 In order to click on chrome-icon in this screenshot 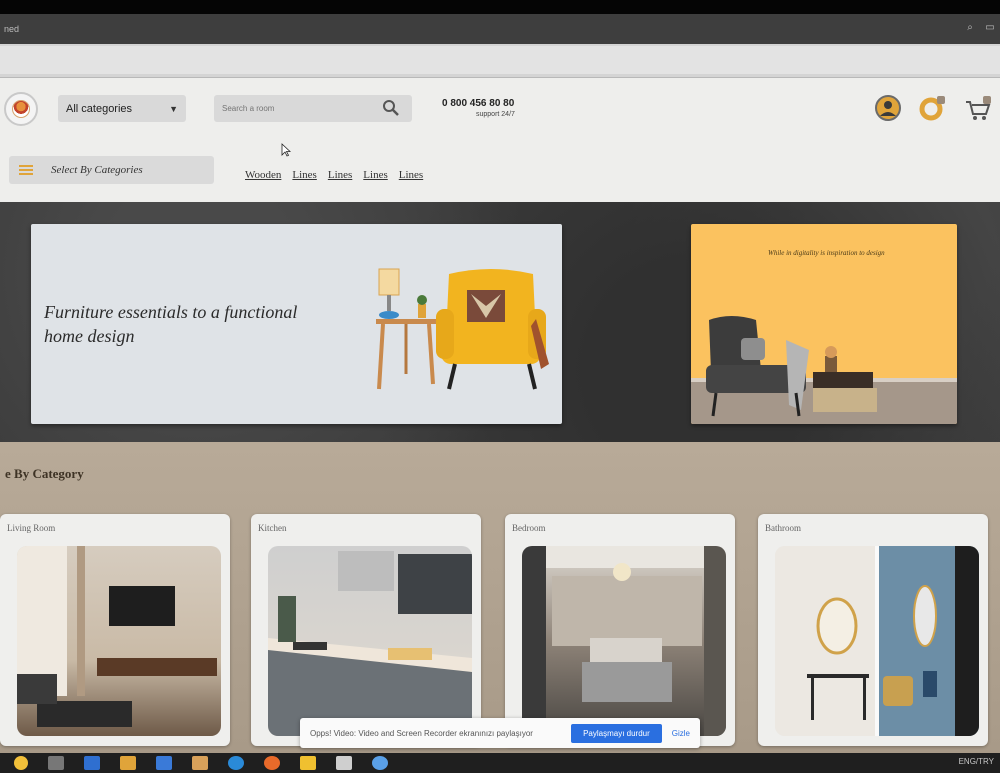, I will do `click(380, 763)`.